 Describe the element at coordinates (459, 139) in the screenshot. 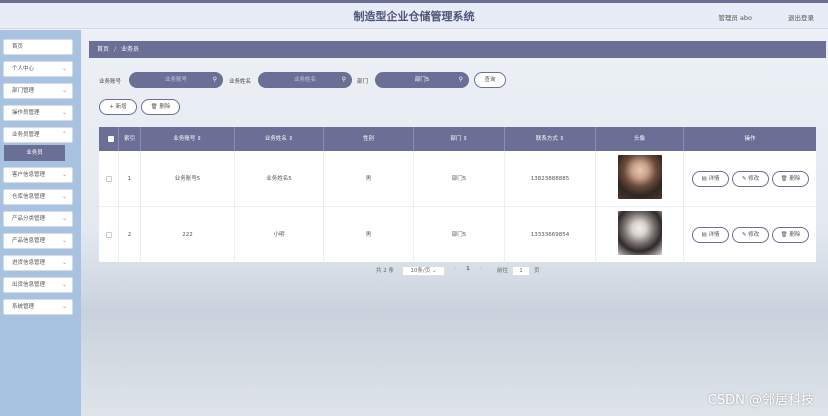

I see `col-dept: 部门 ⇕` at that location.